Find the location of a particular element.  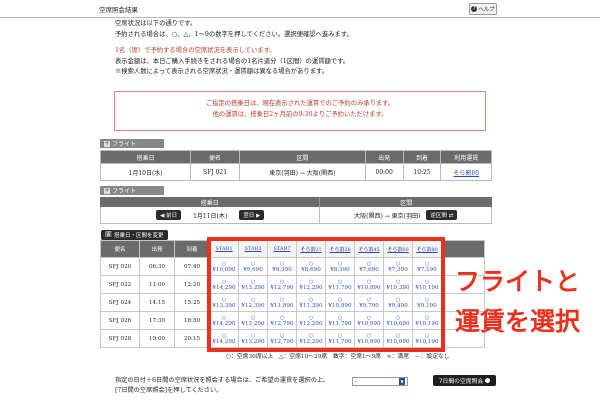

cell-fare-link: そら割80 is located at coordinates (466, 172).